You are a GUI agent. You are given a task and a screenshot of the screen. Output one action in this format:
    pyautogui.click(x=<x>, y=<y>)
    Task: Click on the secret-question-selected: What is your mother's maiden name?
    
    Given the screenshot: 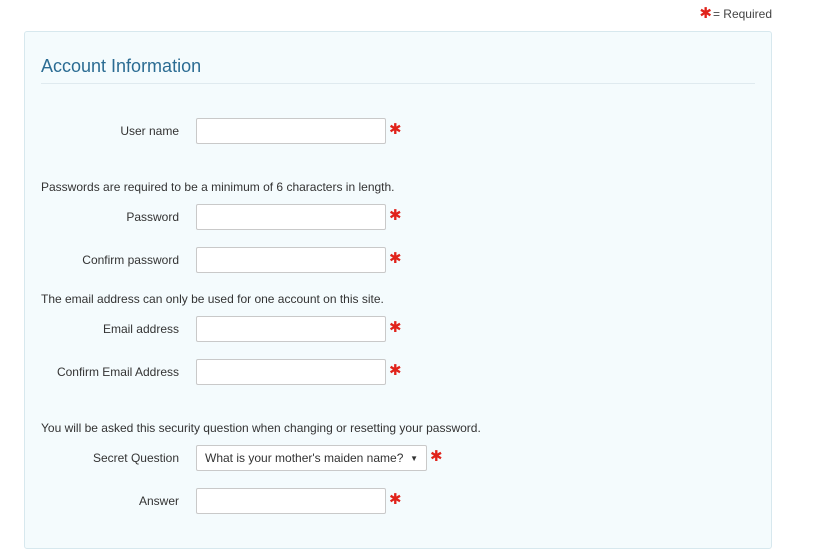 What is the action you would take?
    pyautogui.click(x=304, y=458)
    